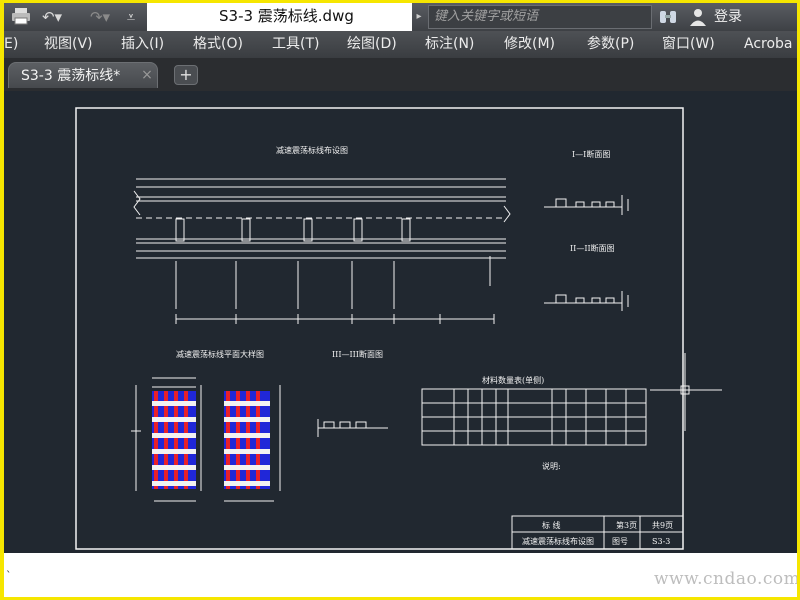 The height and width of the screenshot is (600, 800). What do you see at coordinates (312, 150) in the screenshot?
I see `plan-title: 减速震荡标线布设图` at bounding box center [312, 150].